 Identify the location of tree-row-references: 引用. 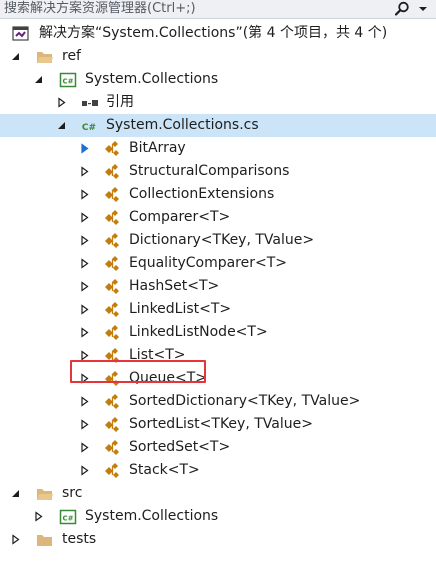
(218, 102).